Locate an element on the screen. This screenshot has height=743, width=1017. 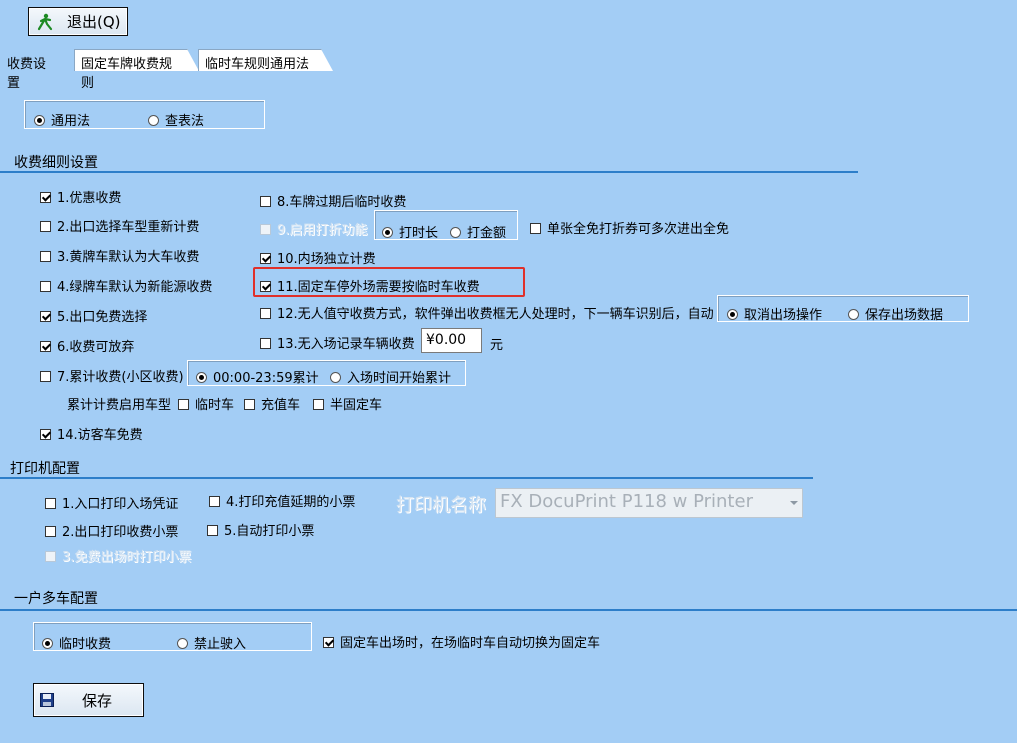
rule-7-checkbox: 7.累计收费(小区收费) is located at coordinates (112, 375).